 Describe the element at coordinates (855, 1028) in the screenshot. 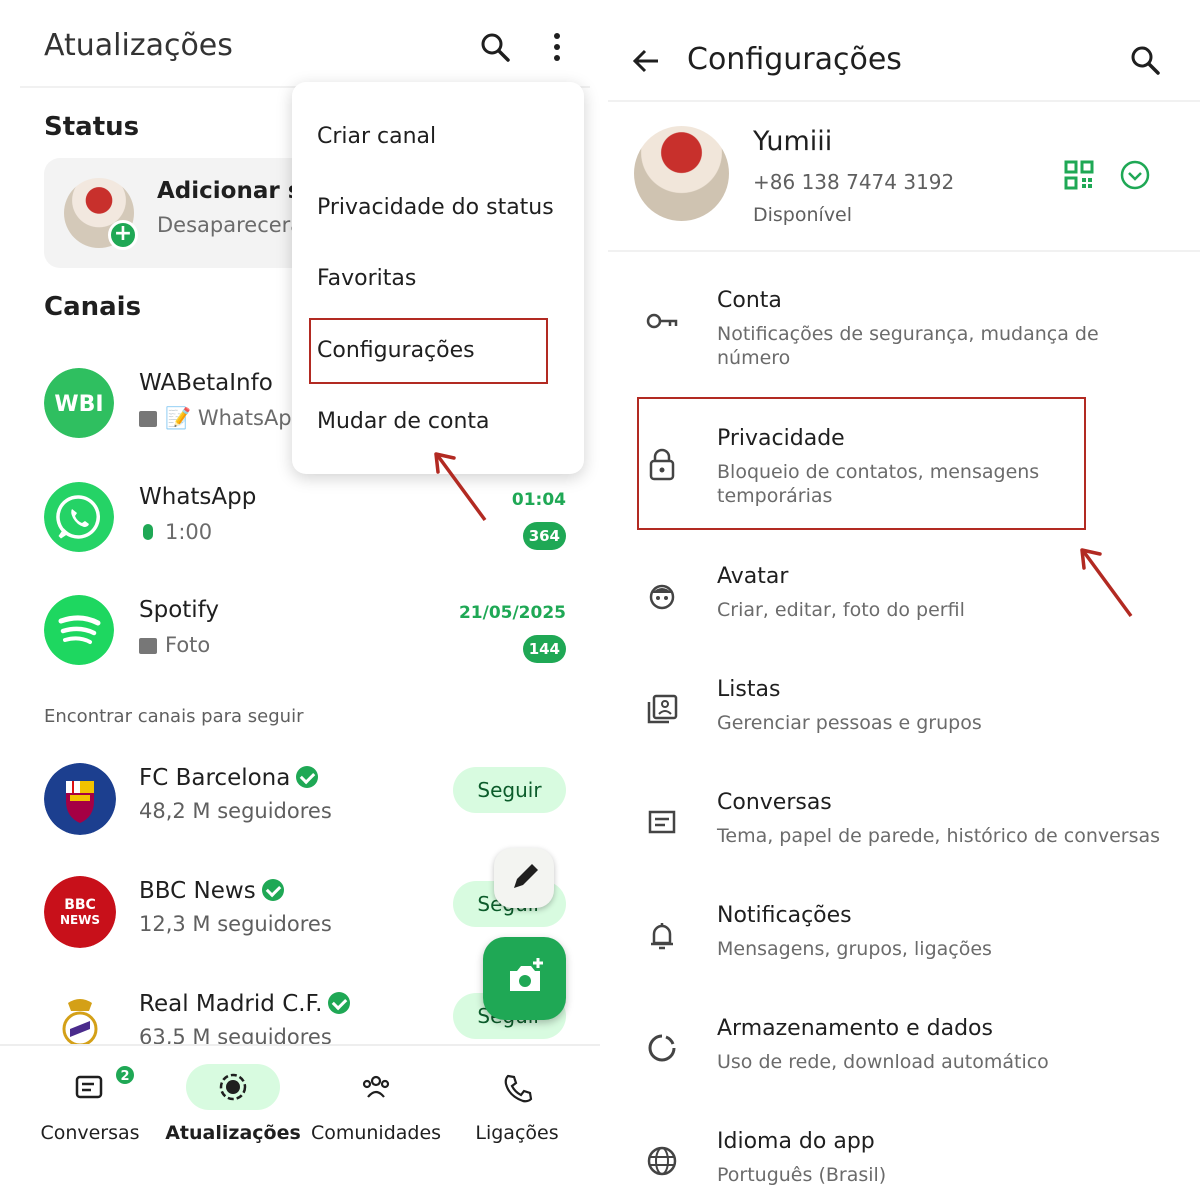

I see `settings-item-title: Armazenamento e dados` at that location.